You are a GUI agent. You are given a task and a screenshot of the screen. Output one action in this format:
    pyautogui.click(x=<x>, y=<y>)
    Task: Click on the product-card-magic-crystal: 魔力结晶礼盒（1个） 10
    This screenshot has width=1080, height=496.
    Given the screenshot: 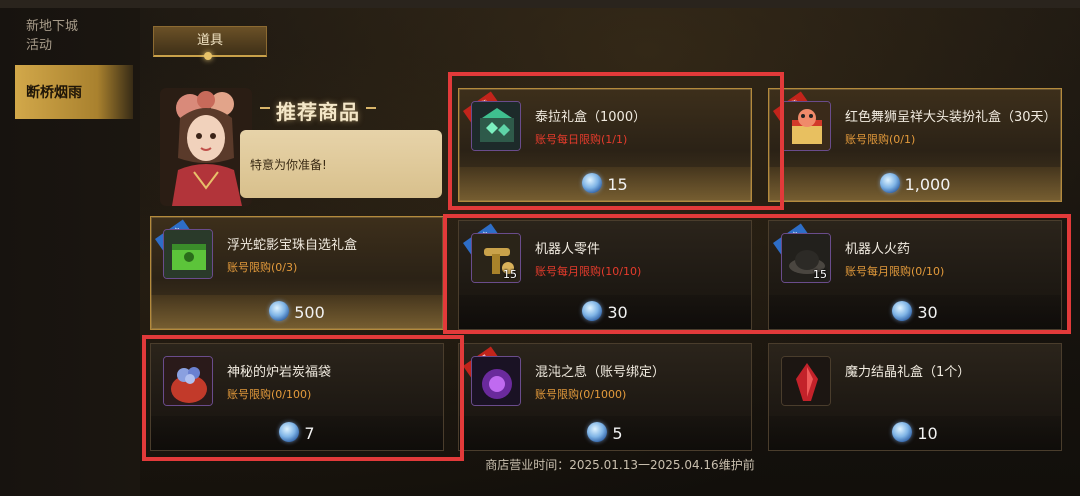 What is the action you would take?
    pyautogui.click(x=915, y=397)
    